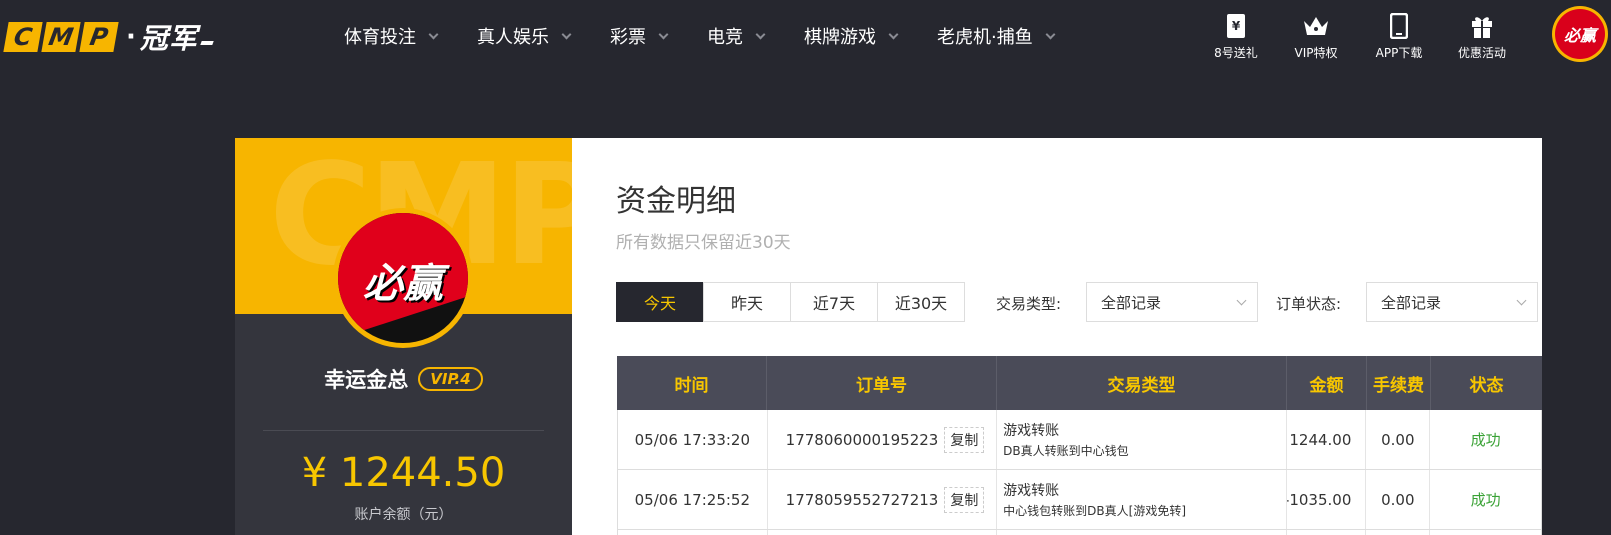  Describe the element at coordinates (693, 499) in the screenshot. I see `cell-time: 05/06 17:25:52` at that location.